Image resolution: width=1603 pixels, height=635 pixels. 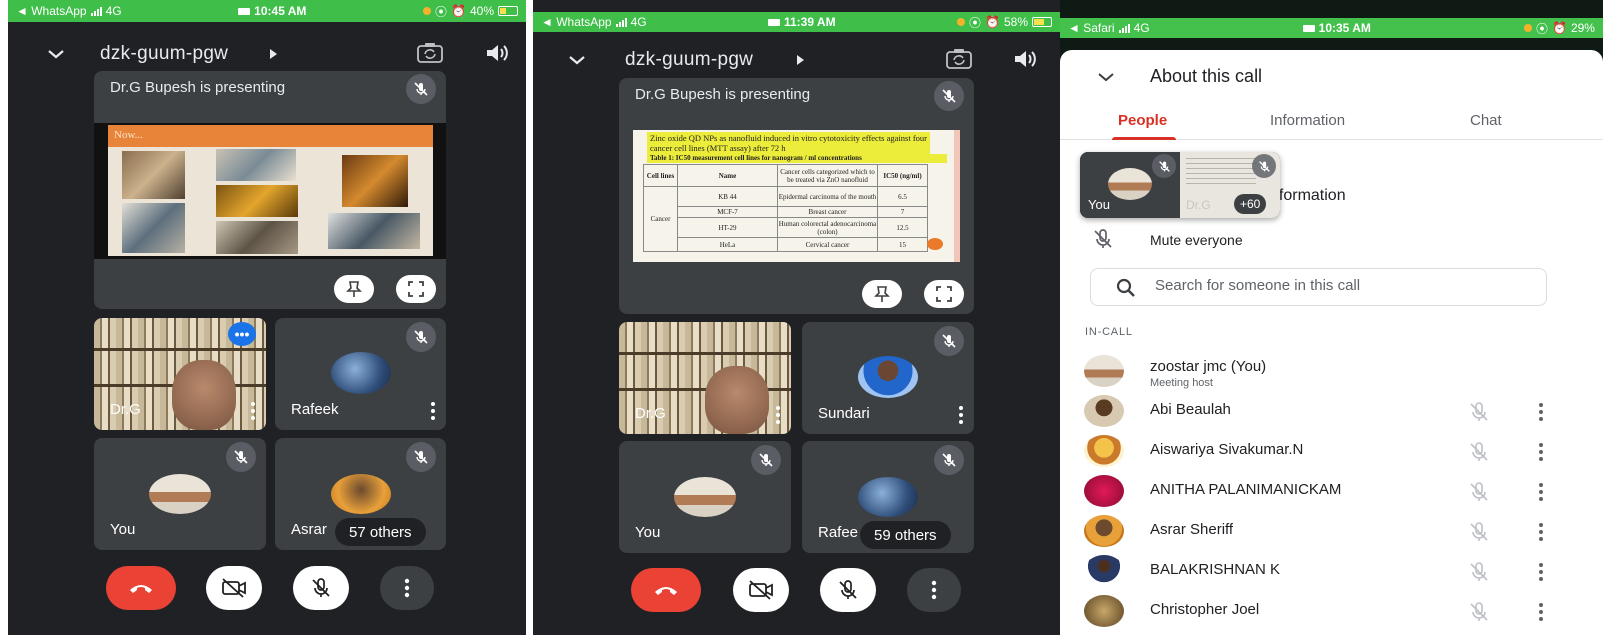 What do you see at coordinates (727, 175) in the screenshot?
I see `column-header: Name` at bounding box center [727, 175].